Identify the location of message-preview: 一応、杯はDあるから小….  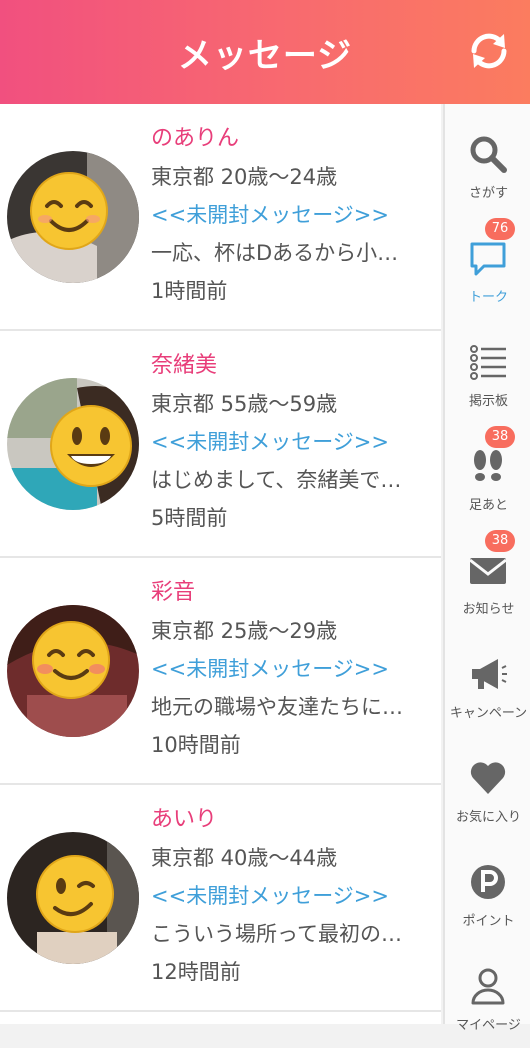
(275, 253).